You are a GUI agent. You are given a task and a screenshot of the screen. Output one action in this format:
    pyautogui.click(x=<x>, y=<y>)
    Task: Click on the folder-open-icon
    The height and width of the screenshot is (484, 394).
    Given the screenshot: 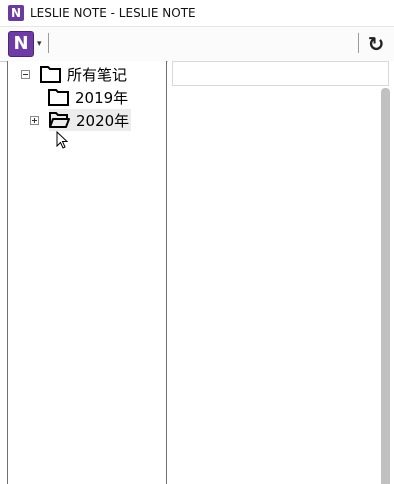 What is the action you would take?
    pyautogui.click(x=59, y=120)
    